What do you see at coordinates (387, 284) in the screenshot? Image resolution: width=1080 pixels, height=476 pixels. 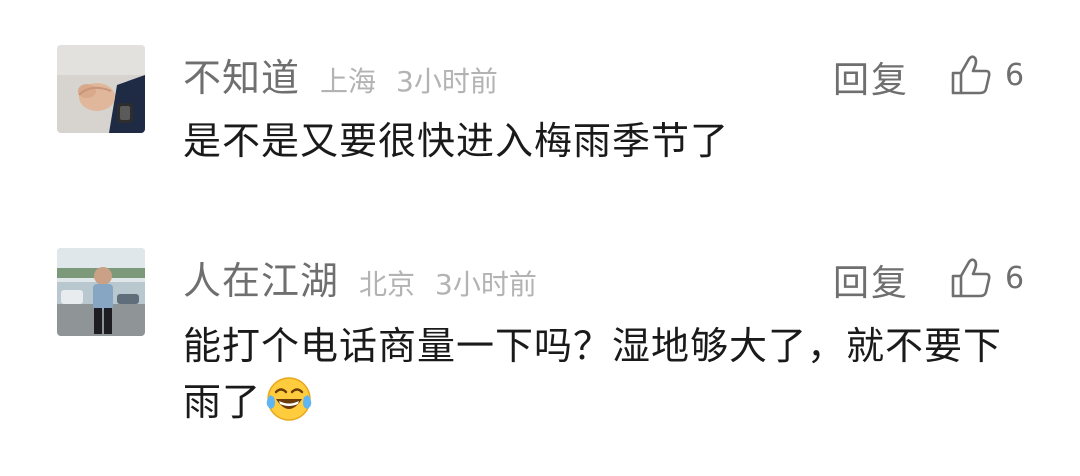 I see `location-label: 北京` at bounding box center [387, 284].